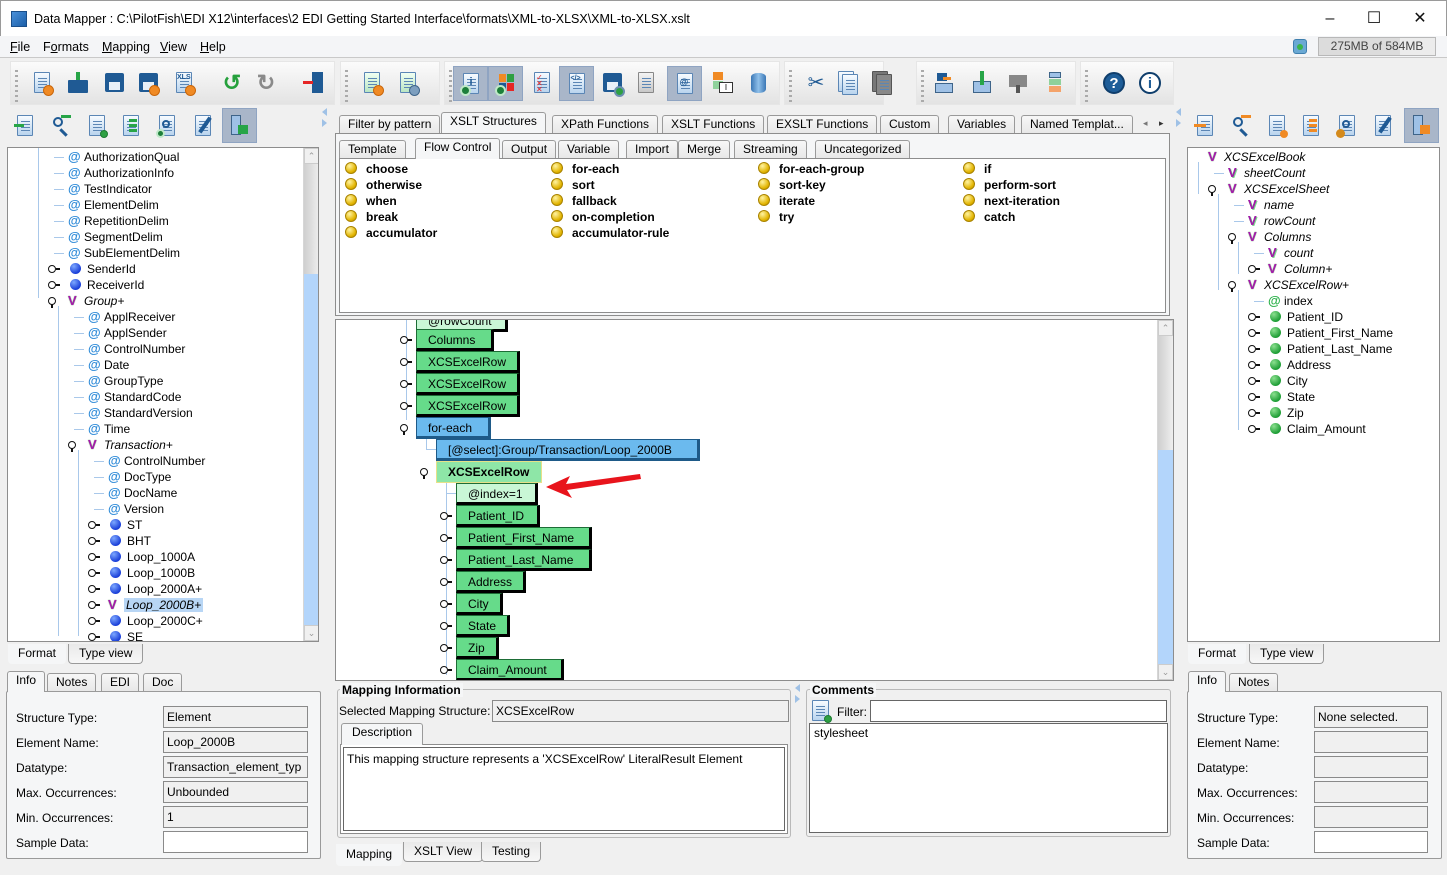 The width and height of the screenshot is (1447, 875). I want to click on tree-node: Patient_First_Name, so click(1330, 333).